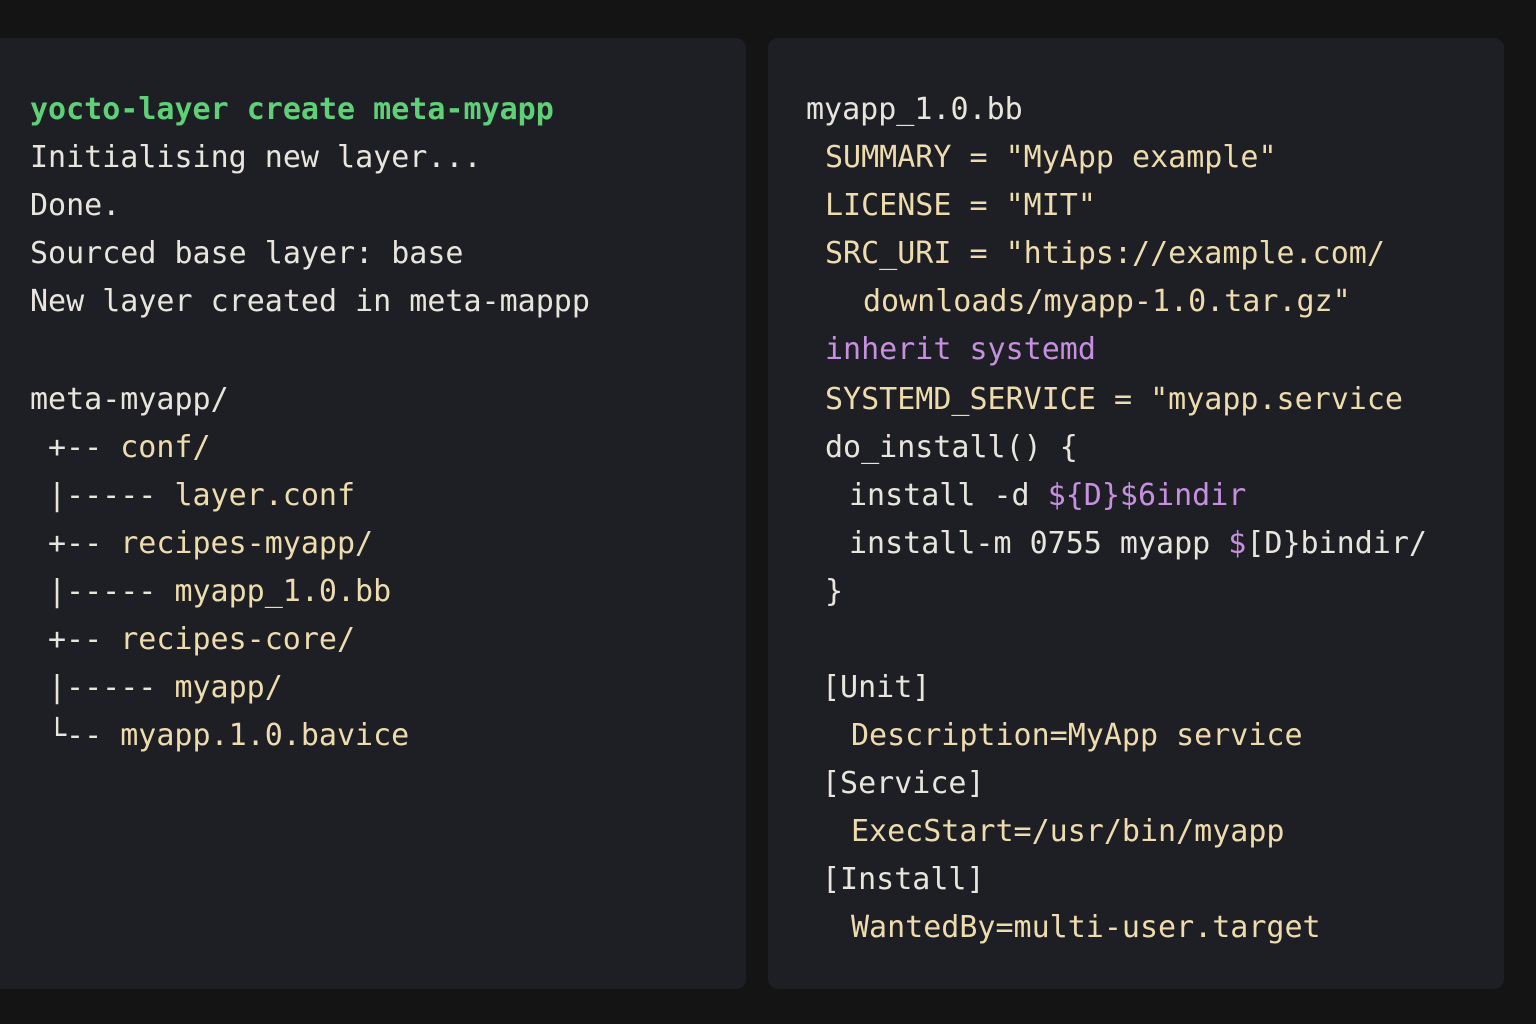  Describe the element at coordinates (914, 109) in the screenshot. I see `editor-filename: myapp_1.0.bb` at that location.